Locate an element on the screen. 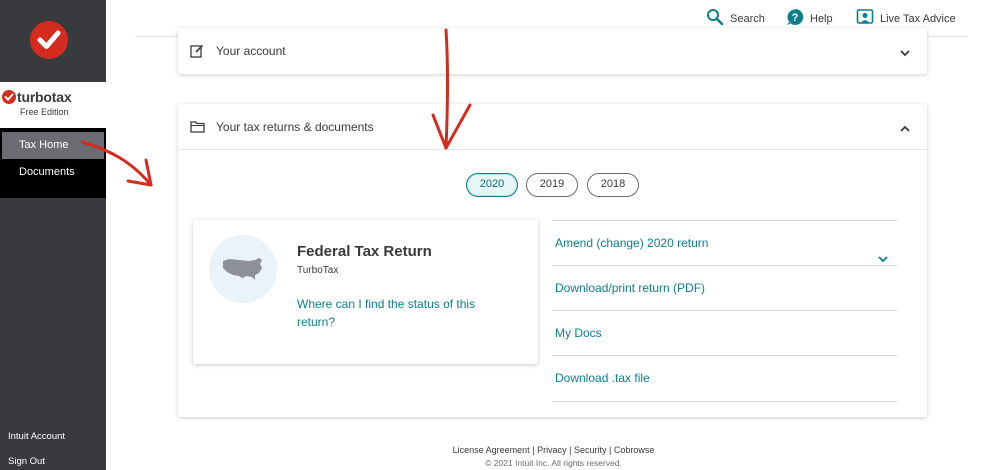  brand-panel: turbotax Free Edition is located at coordinates (53, 105).